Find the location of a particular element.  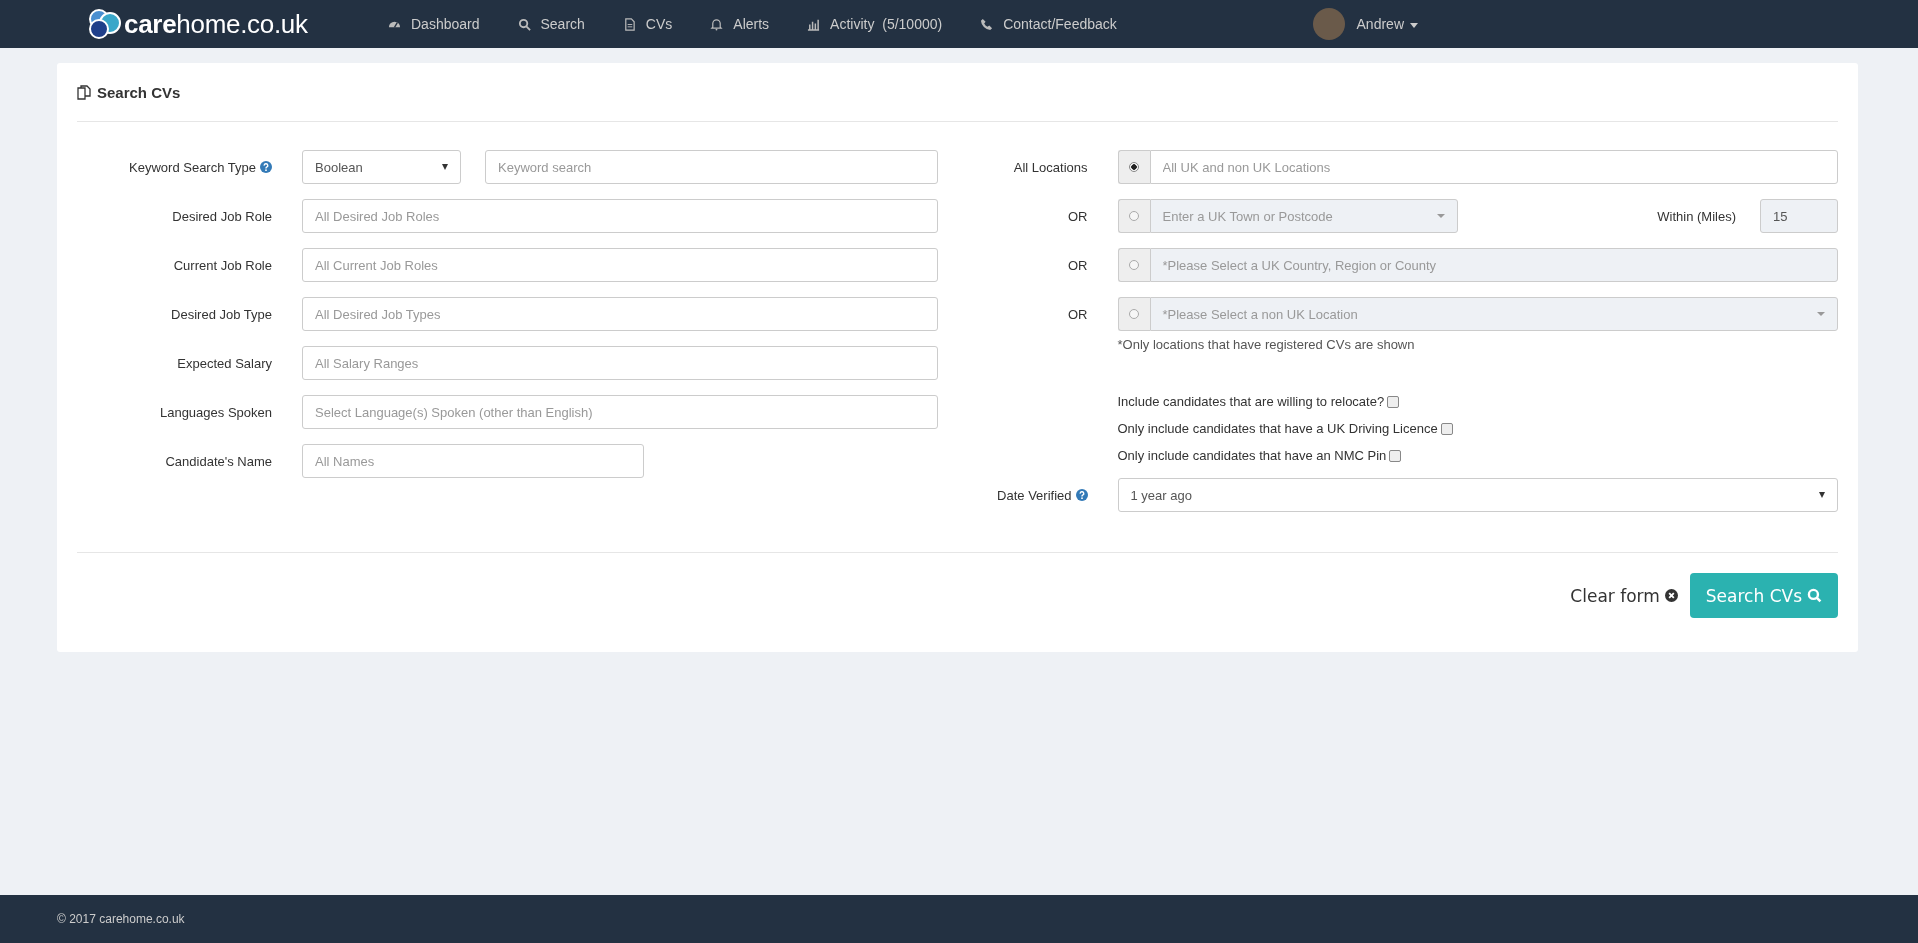

checkbox-label: Include candidates that are willing to relocate? is located at coordinates (1251, 401).